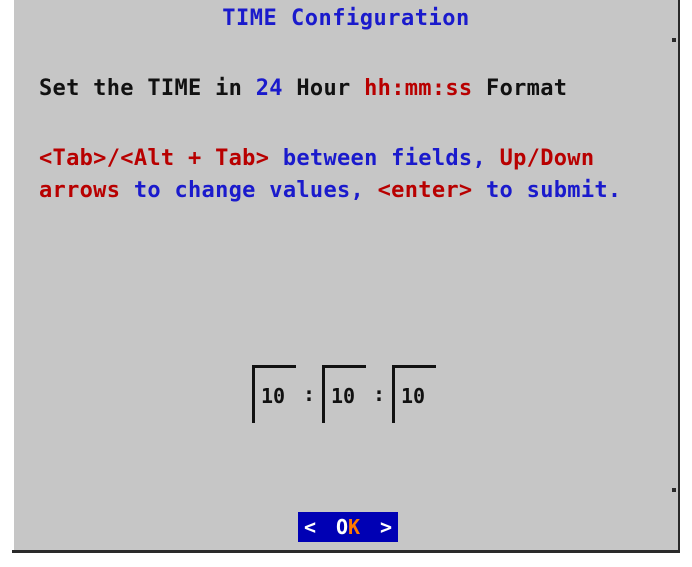  I want to click on instruction-format: hh:mm:ss, so click(418, 88).